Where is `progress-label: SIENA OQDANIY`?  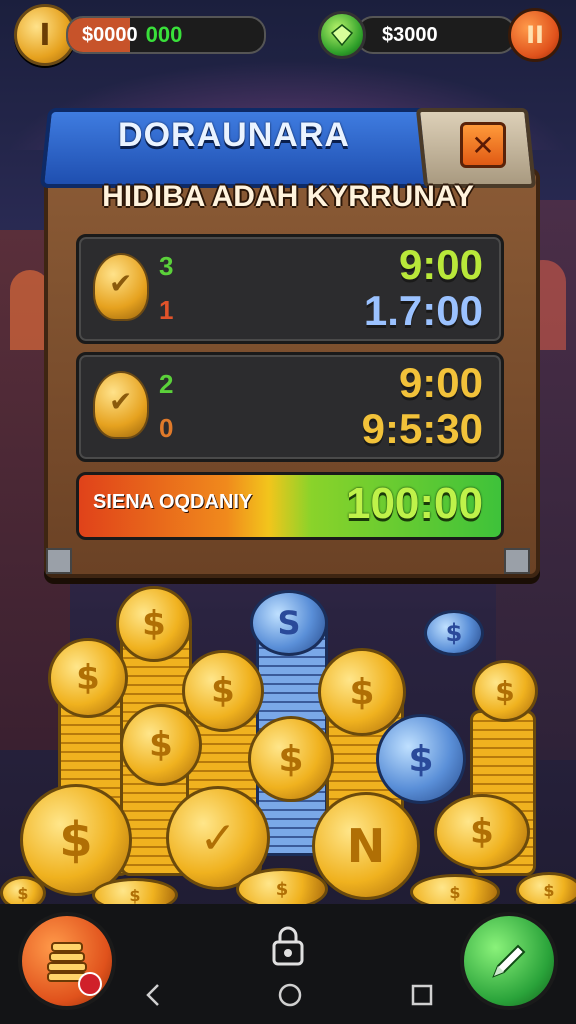
progress-label: SIENA OQDANIY is located at coordinates (173, 502).